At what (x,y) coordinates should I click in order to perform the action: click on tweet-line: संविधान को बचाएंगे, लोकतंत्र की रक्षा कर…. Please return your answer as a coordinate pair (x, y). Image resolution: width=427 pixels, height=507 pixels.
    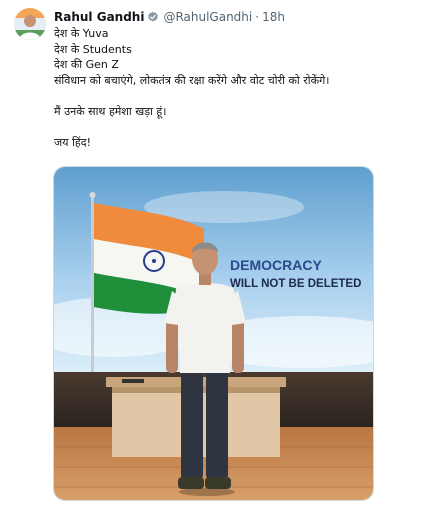
    Looking at the image, I should click on (192, 80).